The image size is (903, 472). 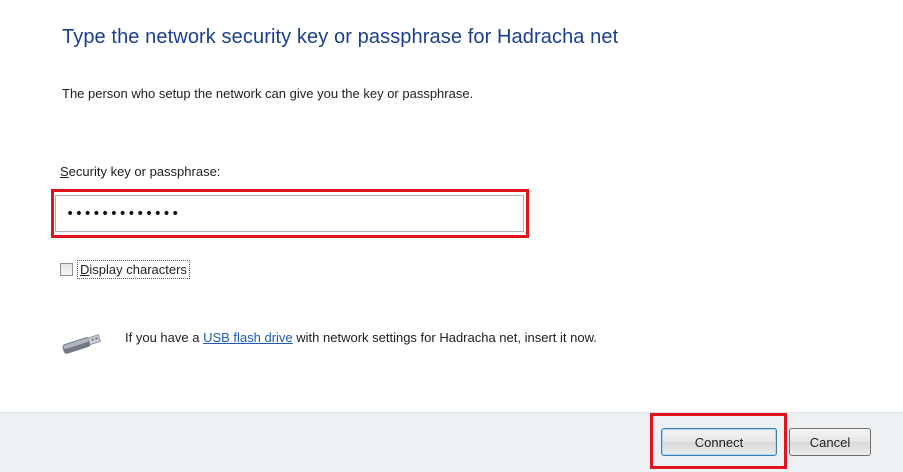 I want to click on security-key-label-text: ecurity key or passphrase:, so click(x=144, y=171).